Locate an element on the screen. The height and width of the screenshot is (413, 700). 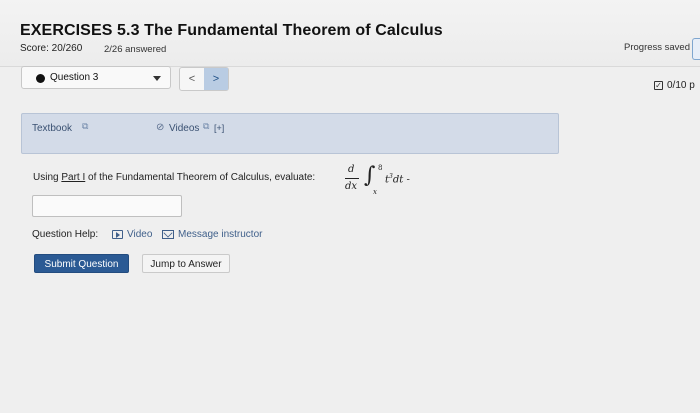
lower-limit: x is located at coordinates (375, 192).